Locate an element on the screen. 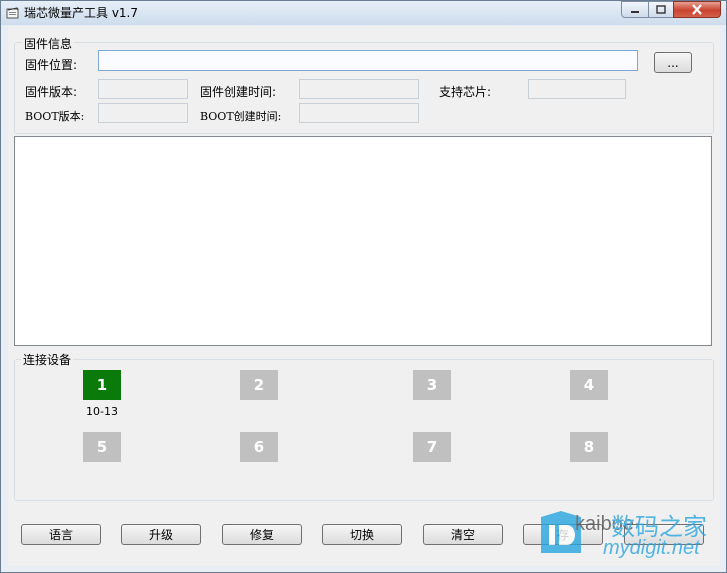 This screenshot has height=573, width=727. device-slot-1-sub: 10-13 is located at coordinates (102, 411).